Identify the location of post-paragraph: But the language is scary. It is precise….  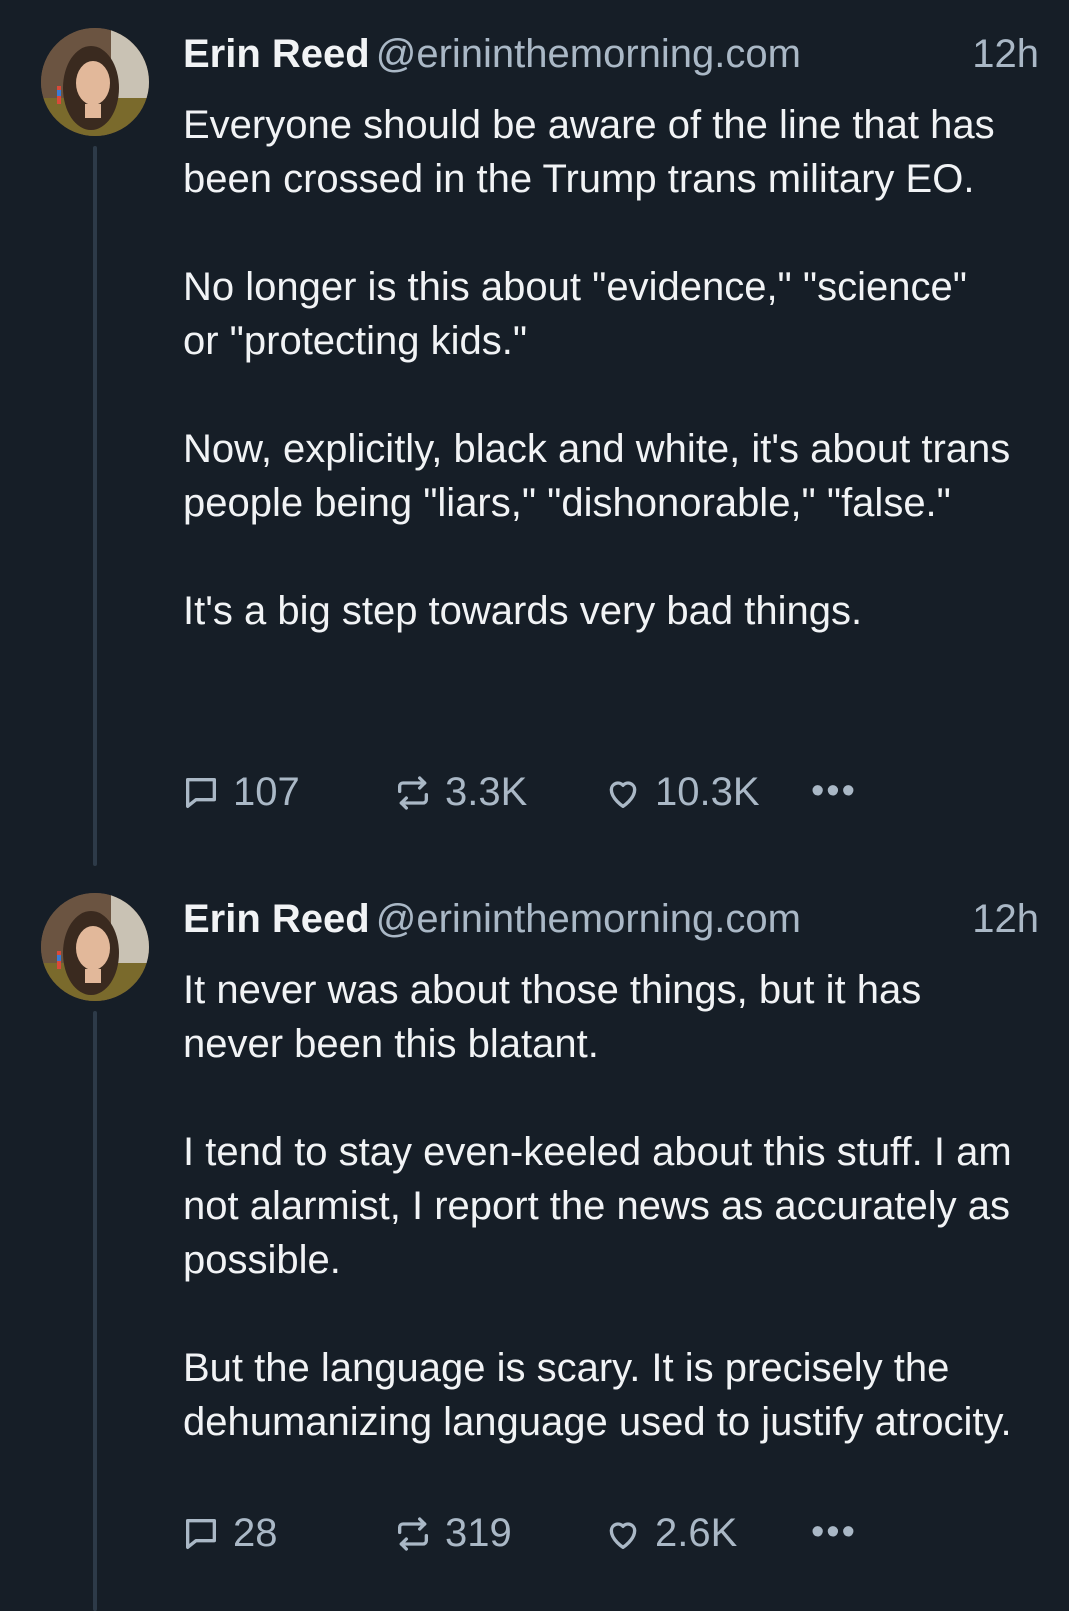
(597, 1395).